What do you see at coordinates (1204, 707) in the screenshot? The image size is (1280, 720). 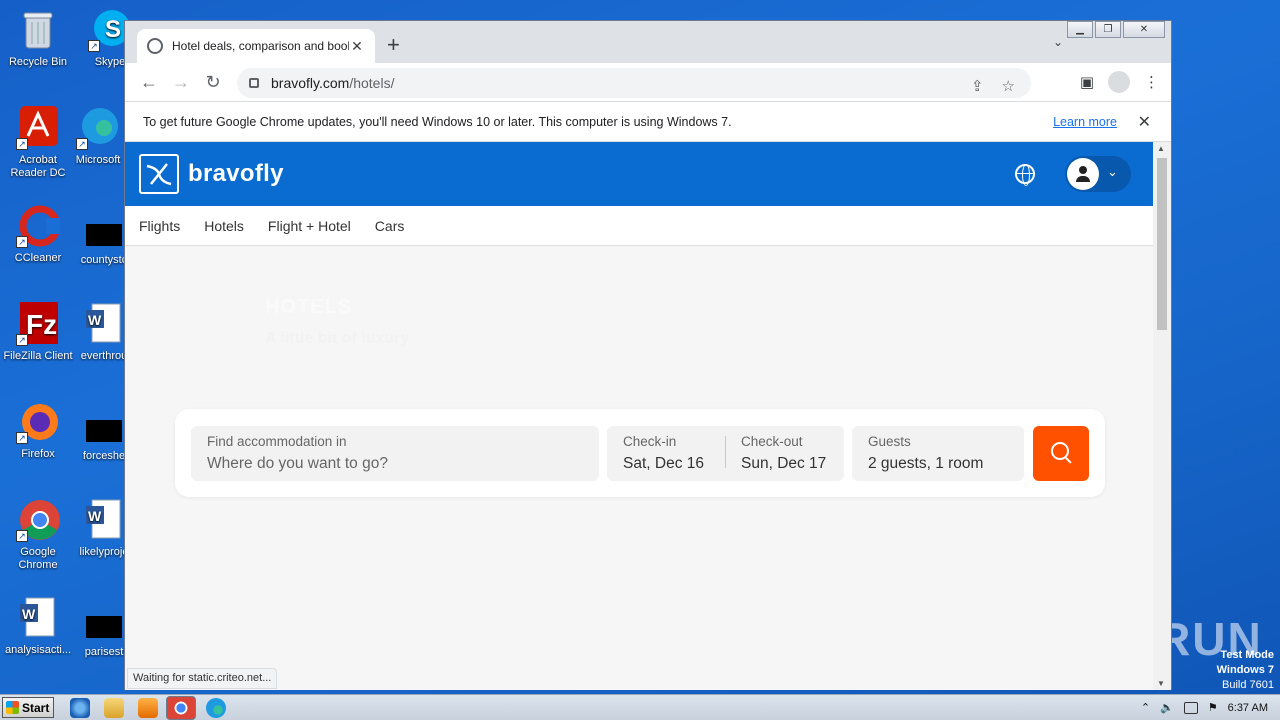 I see `system-tray: ⌃ 🔈 ⚑ 6:37 AM` at bounding box center [1204, 707].